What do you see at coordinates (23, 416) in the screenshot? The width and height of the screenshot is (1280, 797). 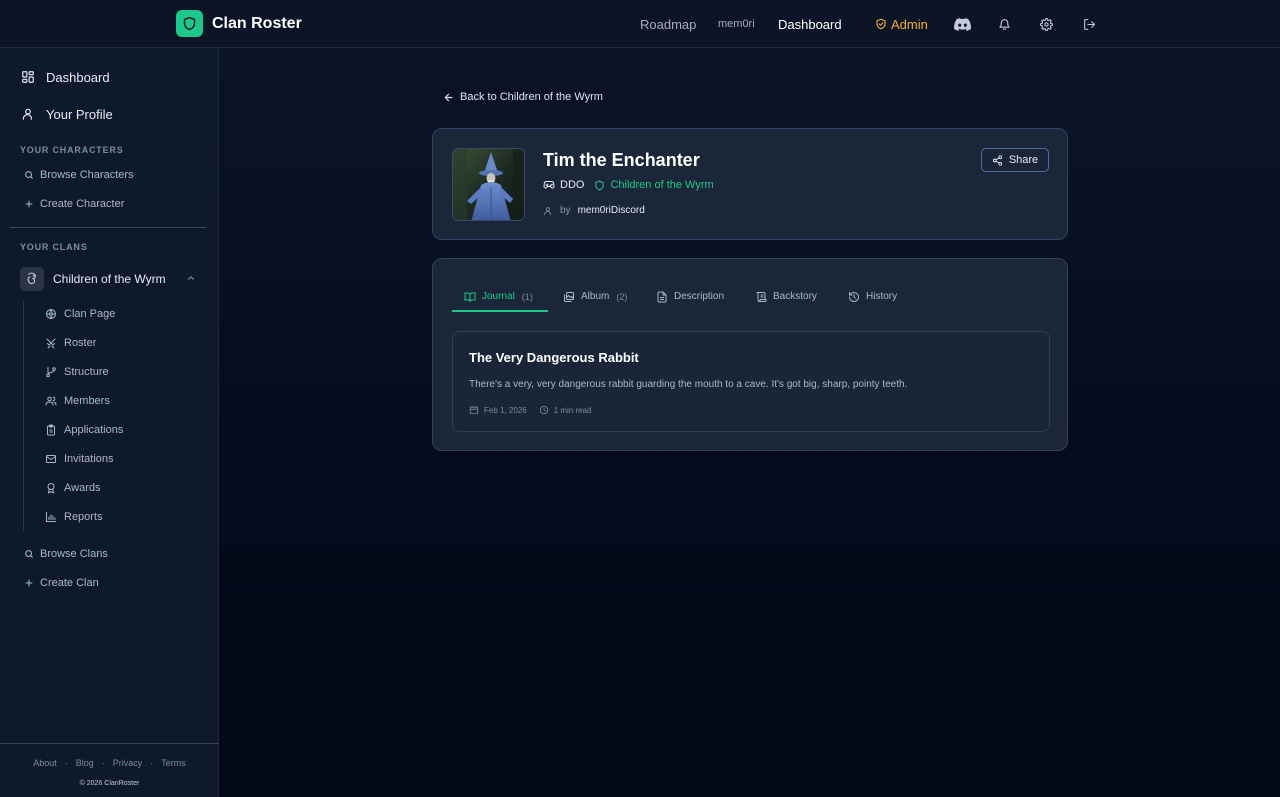 I see `clan-tree-line` at bounding box center [23, 416].